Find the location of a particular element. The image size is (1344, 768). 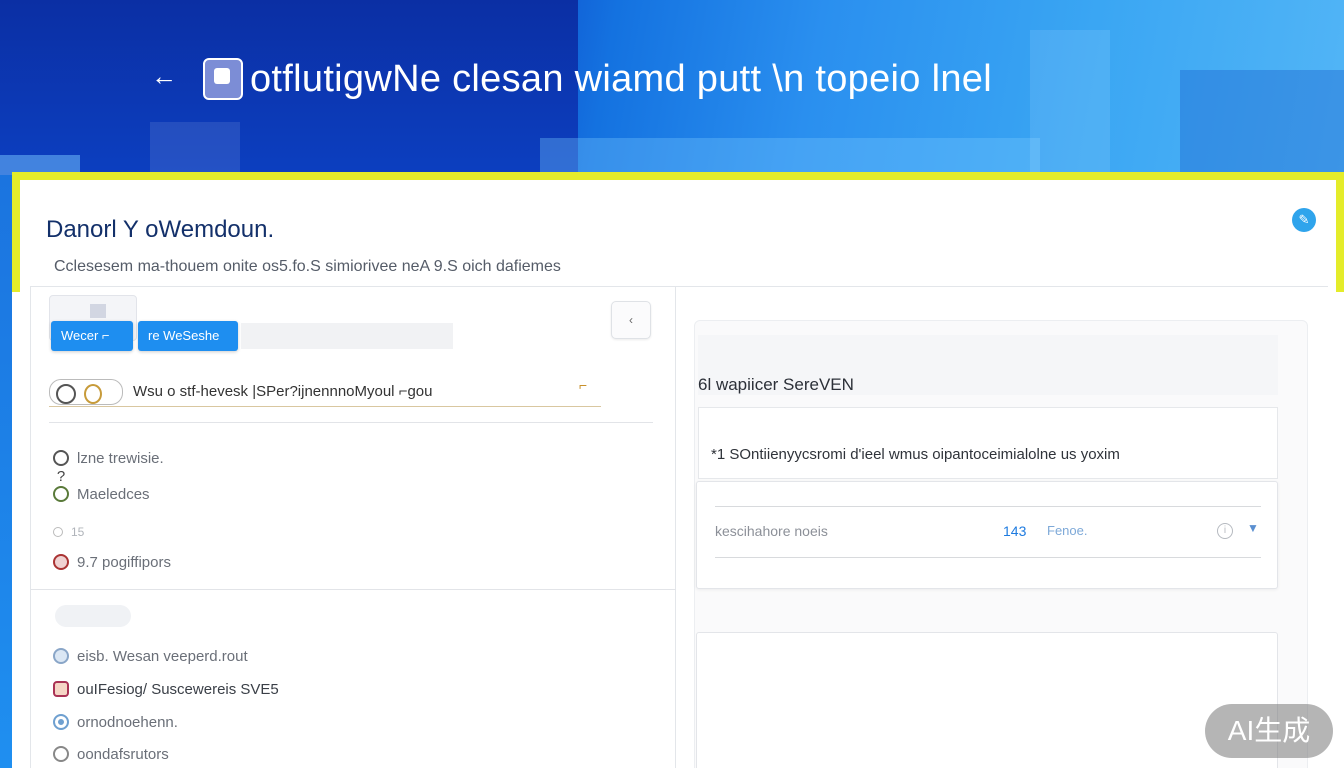

chevron-down-icon: ▼ is located at coordinates (1253, 528).